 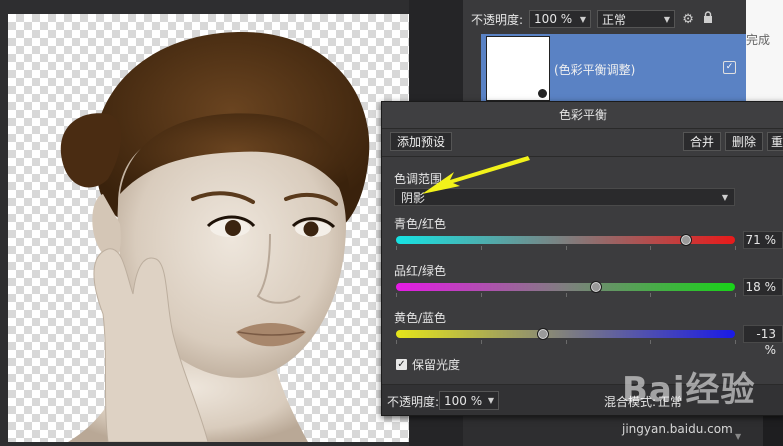 I want to click on scroll-down-icon: ▼, so click(x=738, y=436).